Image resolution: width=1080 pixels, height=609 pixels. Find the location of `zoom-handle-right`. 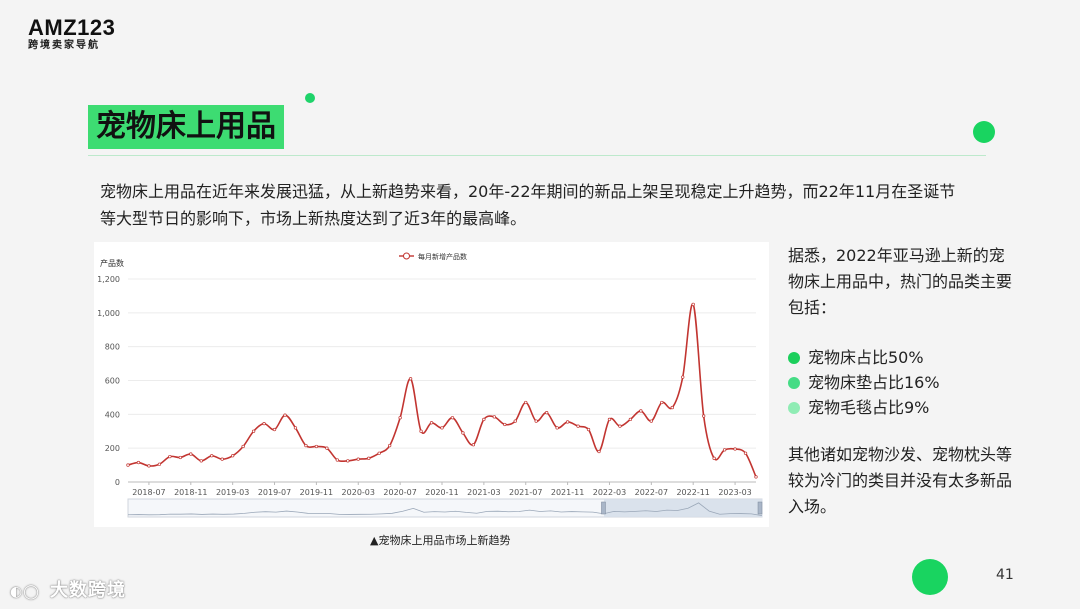

zoom-handle-right is located at coordinates (760, 508).